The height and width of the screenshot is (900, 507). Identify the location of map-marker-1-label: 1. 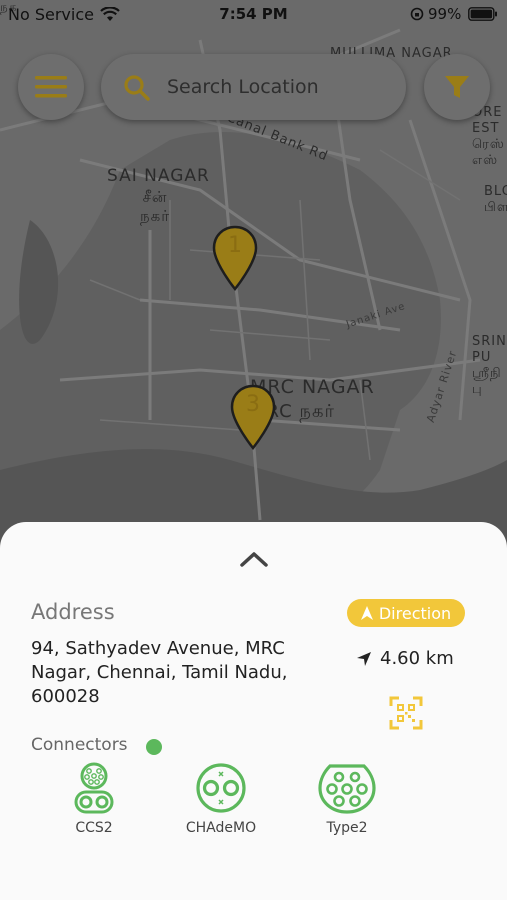
(235, 245).